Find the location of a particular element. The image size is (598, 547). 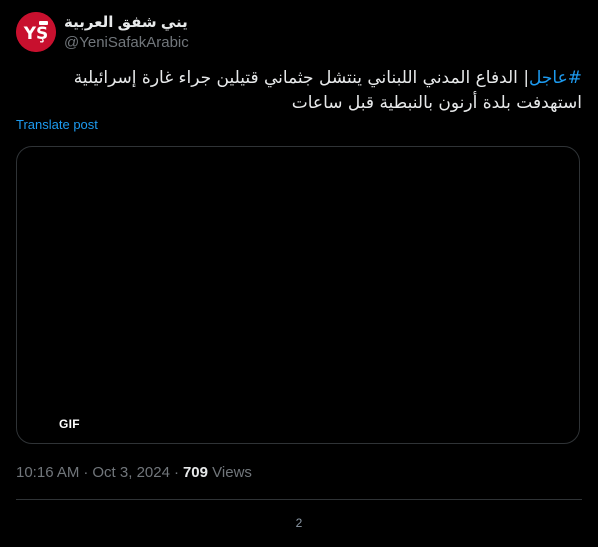

author-display-name: يني شفق العربية is located at coordinates (126, 22).